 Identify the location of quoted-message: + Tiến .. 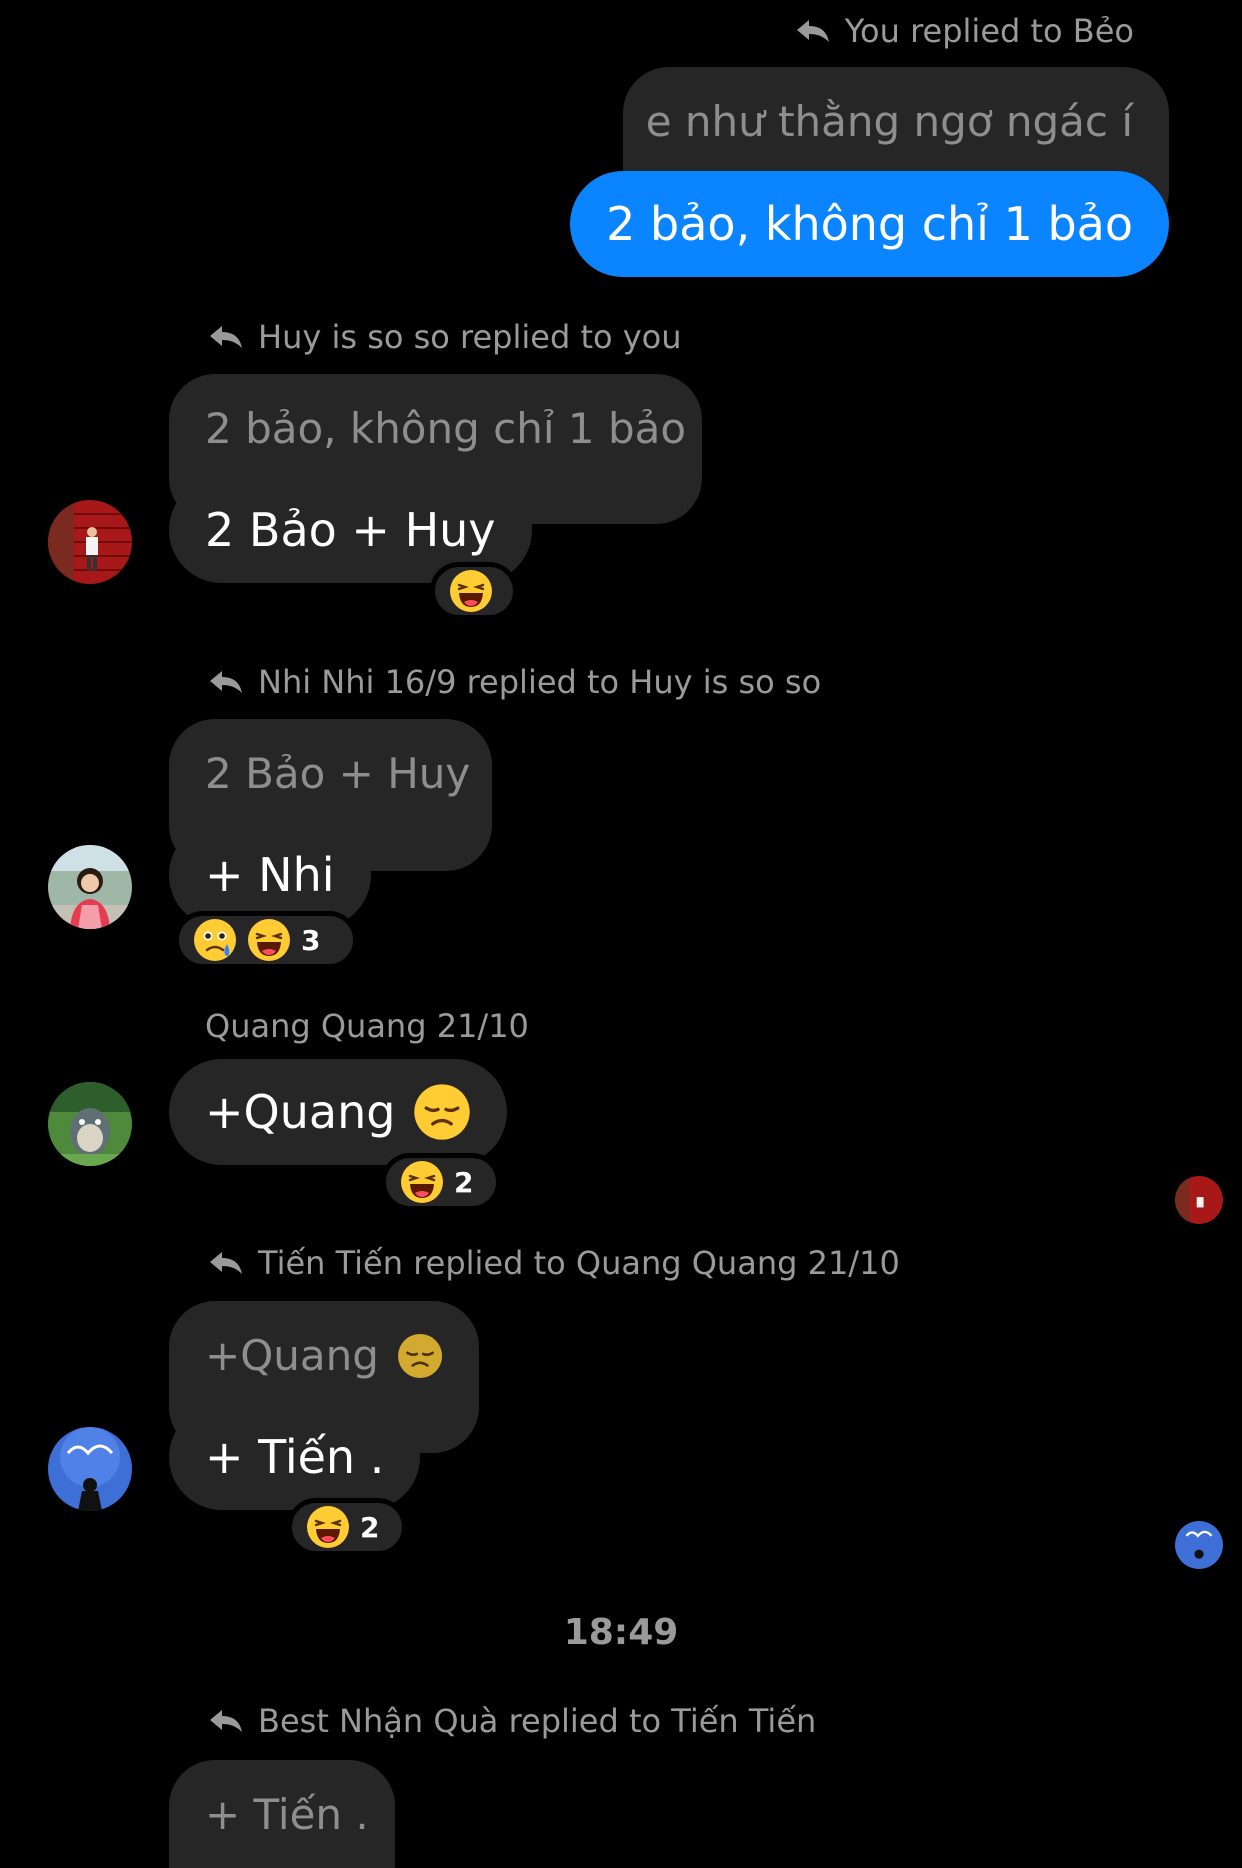
(282, 1814).